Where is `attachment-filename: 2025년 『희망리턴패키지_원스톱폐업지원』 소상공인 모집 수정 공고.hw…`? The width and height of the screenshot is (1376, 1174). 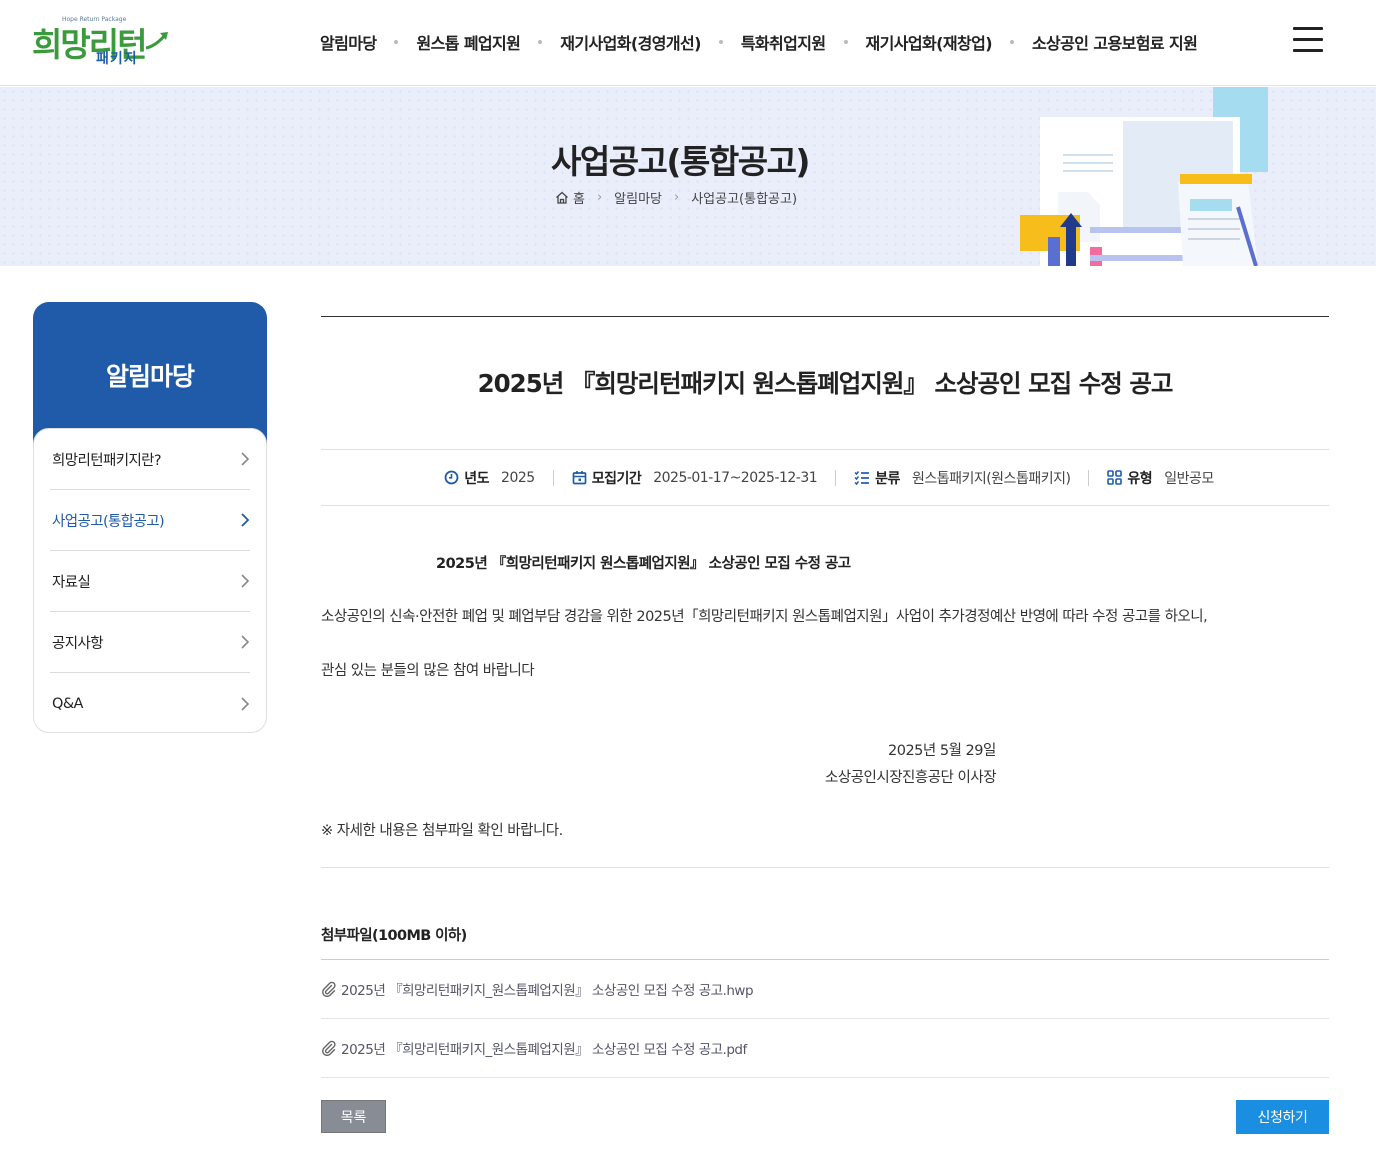
attachment-filename: 2025년 『희망리턴패키지_원스톱폐업지원』 소상공인 모집 수정 공고.hw… is located at coordinates (547, 989).